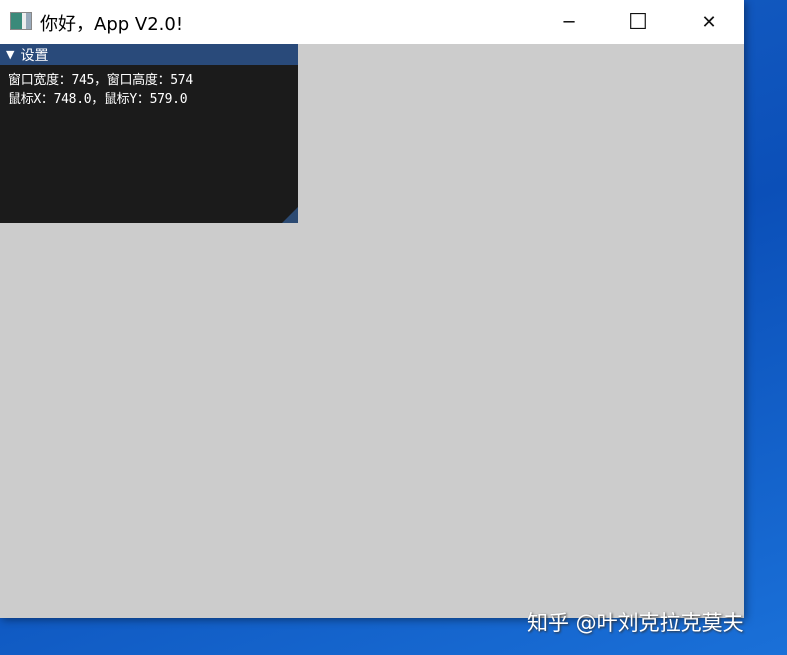 Image resolution: width=787 pixels, height=655 pixels. Describe the element at coordinates (569, 22) in the screenshot. I see `minimize-button: ─` at that location.